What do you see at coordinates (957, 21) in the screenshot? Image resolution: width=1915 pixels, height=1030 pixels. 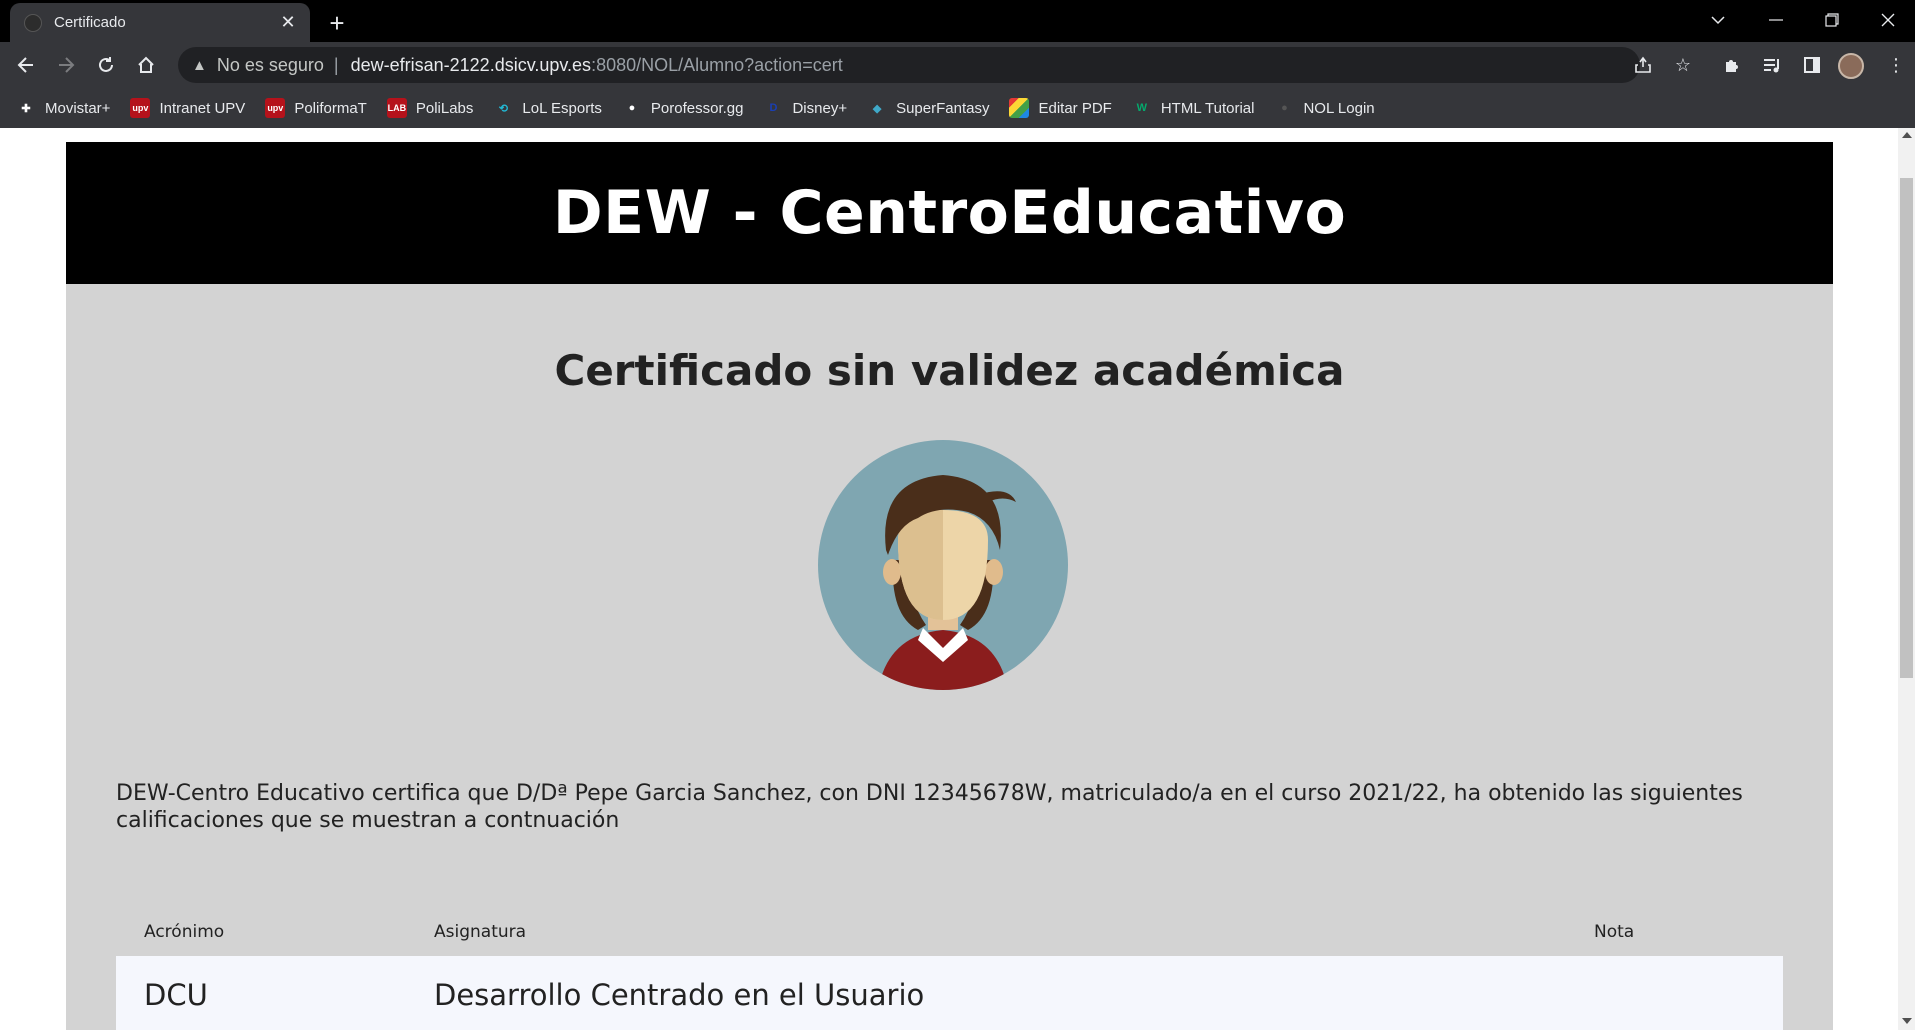 I see `tab-strip: Certificado ✕ +` at bounding box center [957, 21].